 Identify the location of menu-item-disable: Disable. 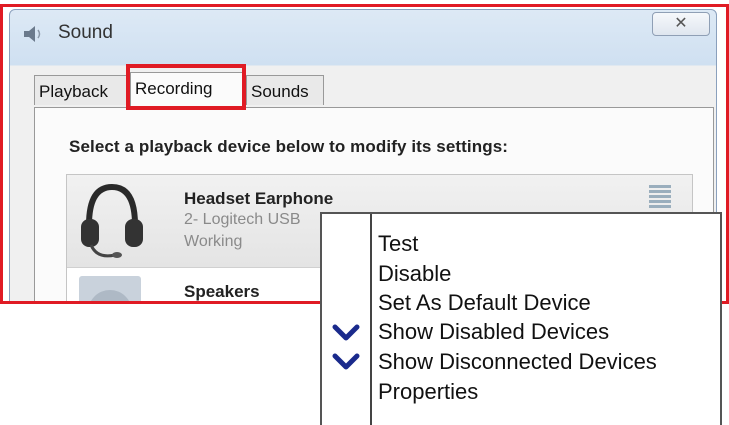
(414, 274).